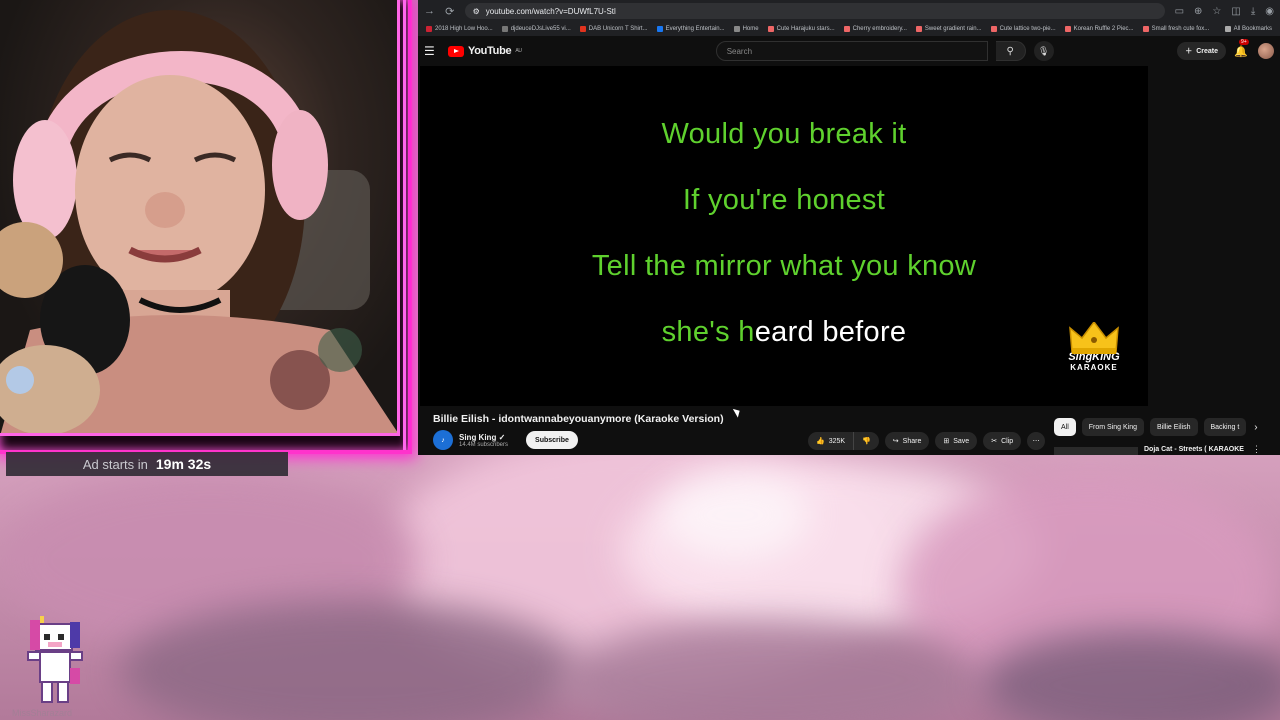 This screenshot has height=720, width=1280. Describe the element at coordinates (814, 11) in the screenshot. I see `url-bar: ⚙ youtube.com/watch?v=DUWfL7U-Stl` at that location.